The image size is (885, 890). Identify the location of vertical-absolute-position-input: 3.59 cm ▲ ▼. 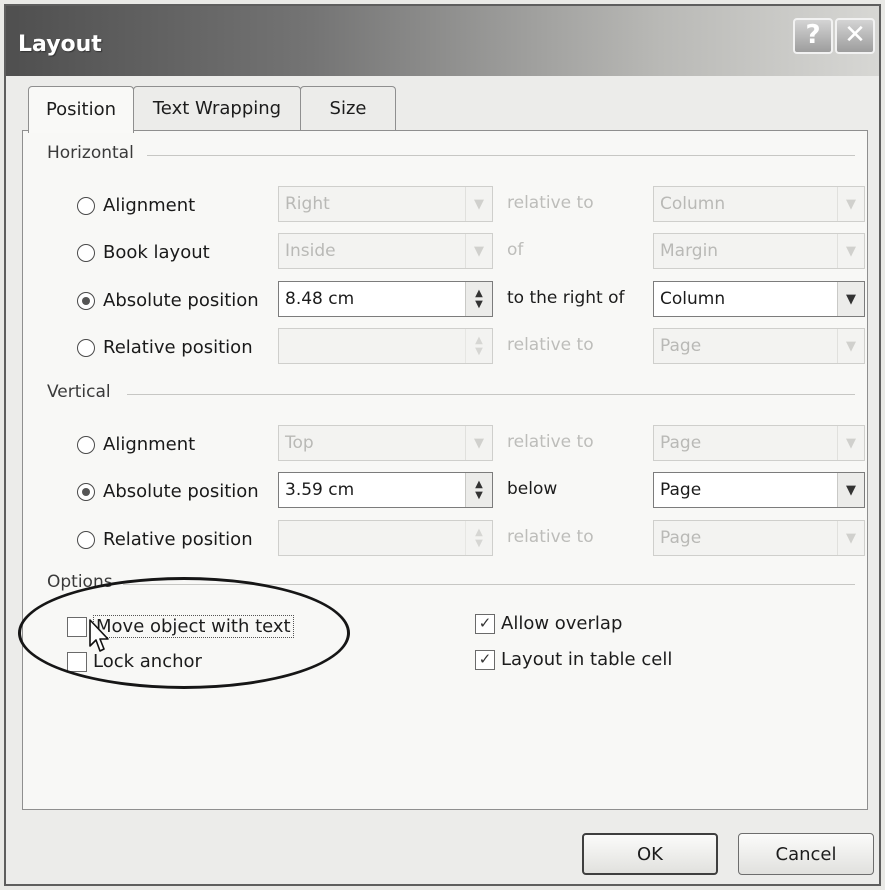
(385, 490).